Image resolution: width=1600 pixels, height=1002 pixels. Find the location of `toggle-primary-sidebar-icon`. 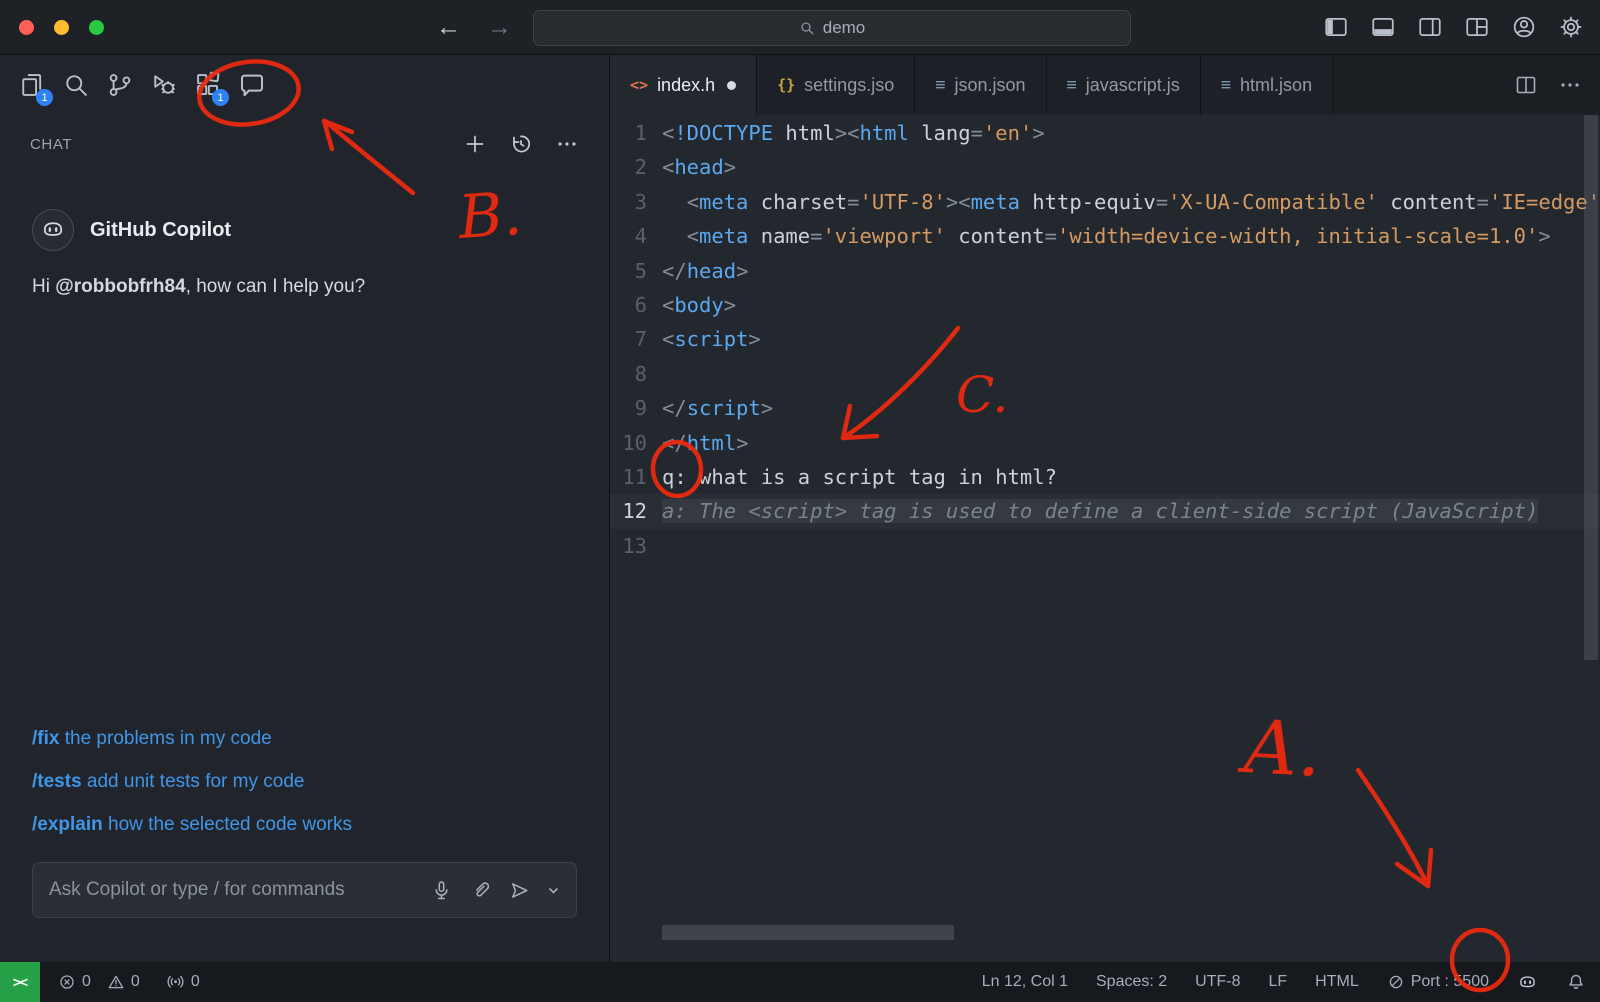

toggle-primary-sidebar-icon is located at coordinates (1336, 27).